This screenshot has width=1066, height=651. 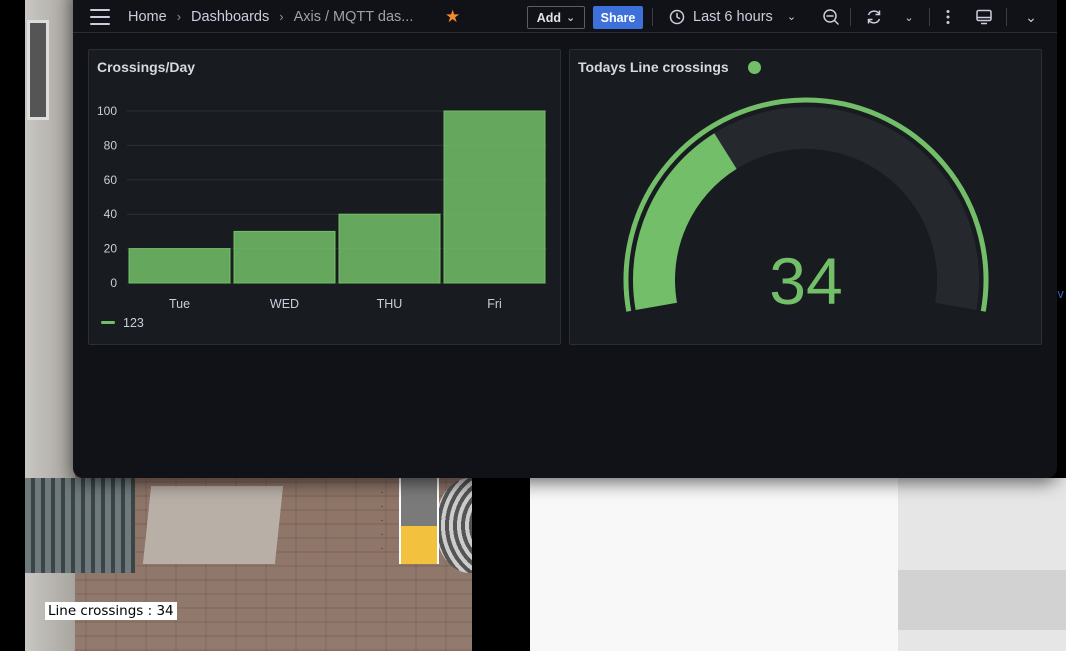 I want to click on camera-doormat, so click(x=213, y=525).